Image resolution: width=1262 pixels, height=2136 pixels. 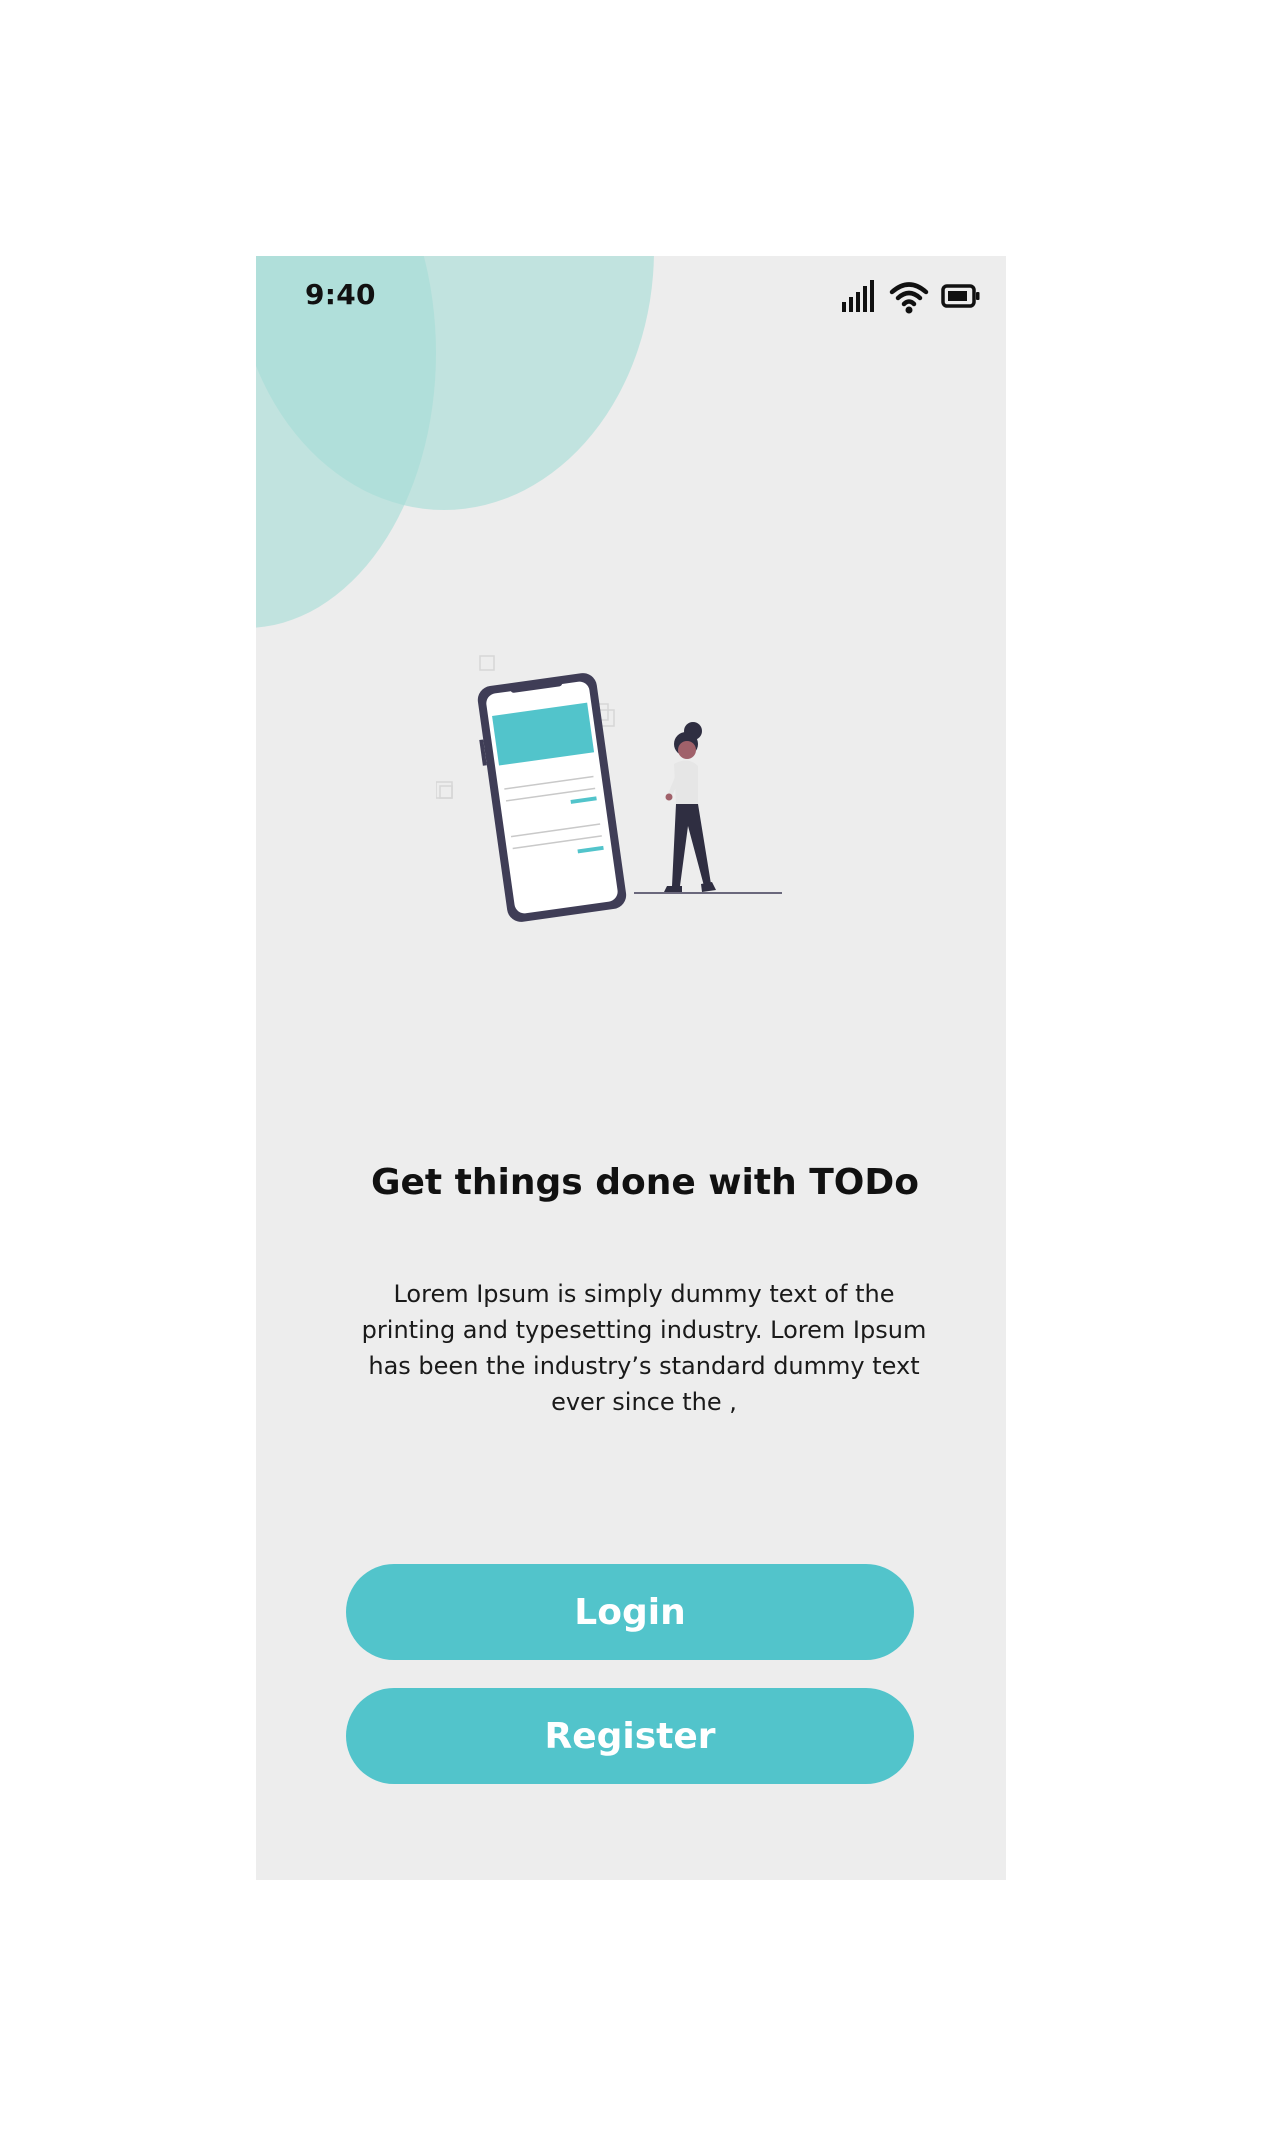 I want to click on status-time: 9:40, so click(x=340, y=294).